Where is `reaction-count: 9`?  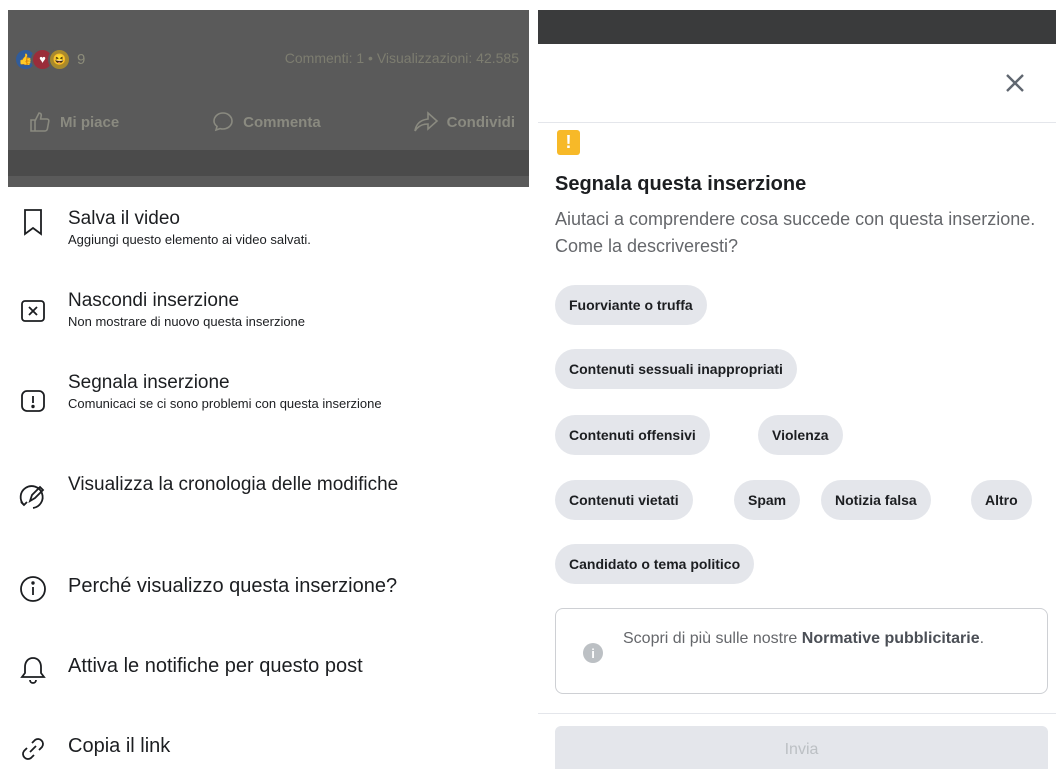 reaction-count: 9 is located at coordinates (81, 59).